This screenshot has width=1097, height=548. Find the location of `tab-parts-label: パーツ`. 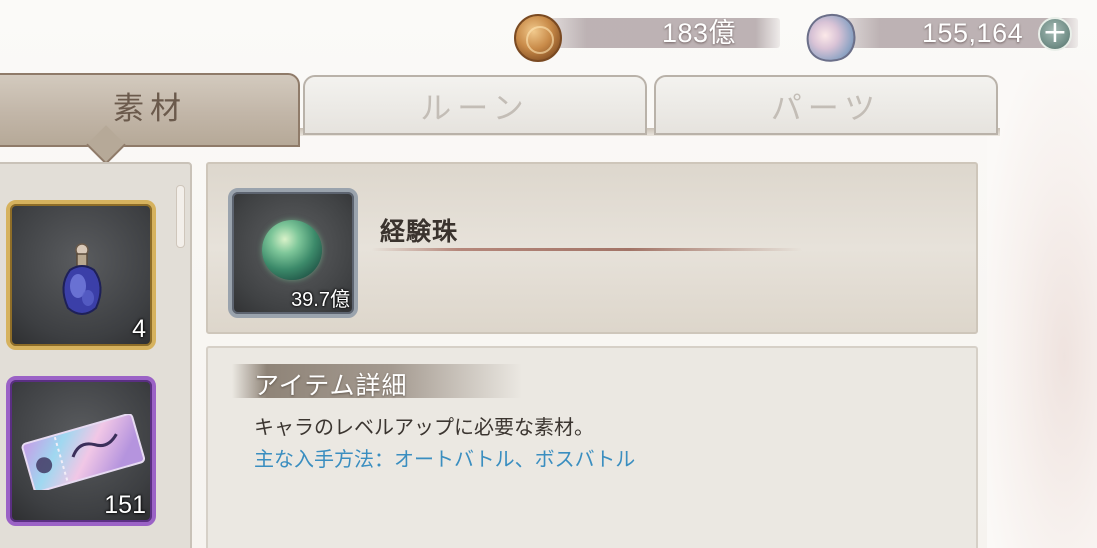

tab-parts-label: パーツ is located at coordinates (826, 109).